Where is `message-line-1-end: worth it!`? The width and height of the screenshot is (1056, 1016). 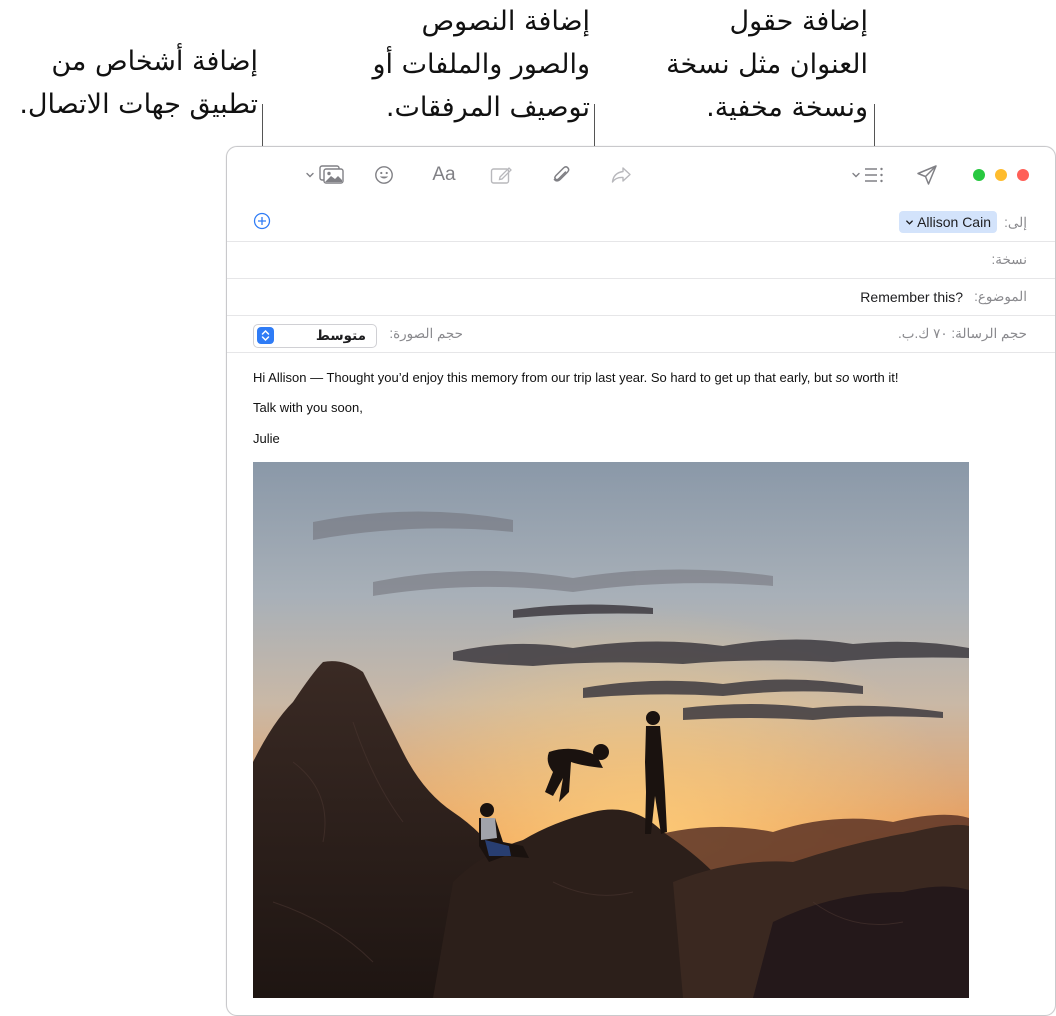
message-line-1-end: worth it! is located at coordinates (874, 377).